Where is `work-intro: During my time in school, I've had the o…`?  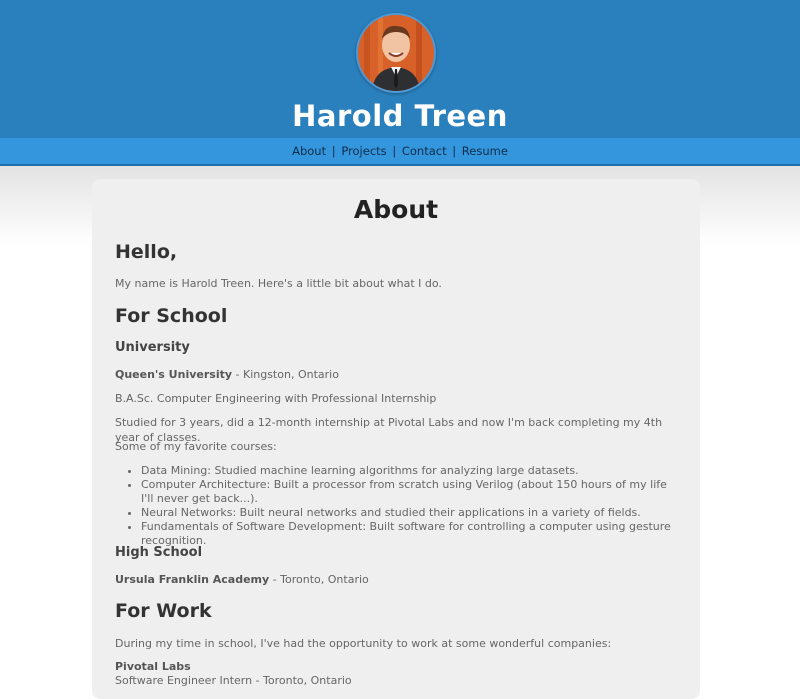 work-intro: During my time in school, I've had the o… is located at coordinates (363, 643).